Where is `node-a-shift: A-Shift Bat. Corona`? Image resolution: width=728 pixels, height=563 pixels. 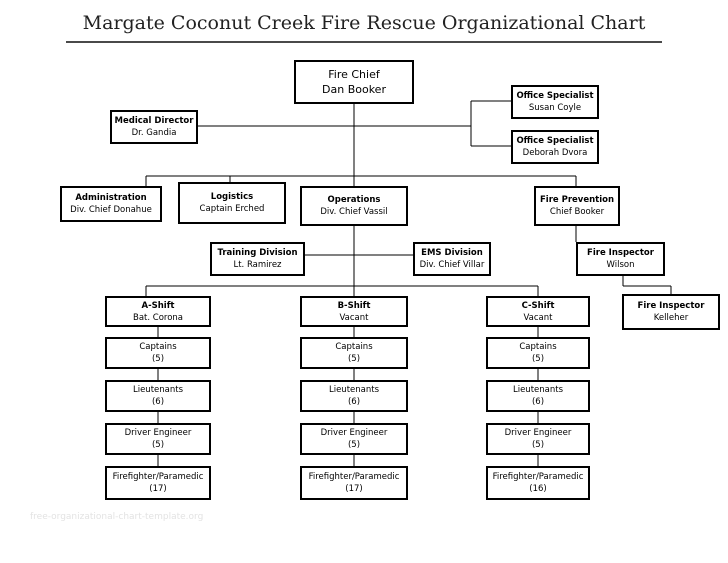 node-a-shift: A-Shift Bat. Corona is located at coordinates (158, 311).